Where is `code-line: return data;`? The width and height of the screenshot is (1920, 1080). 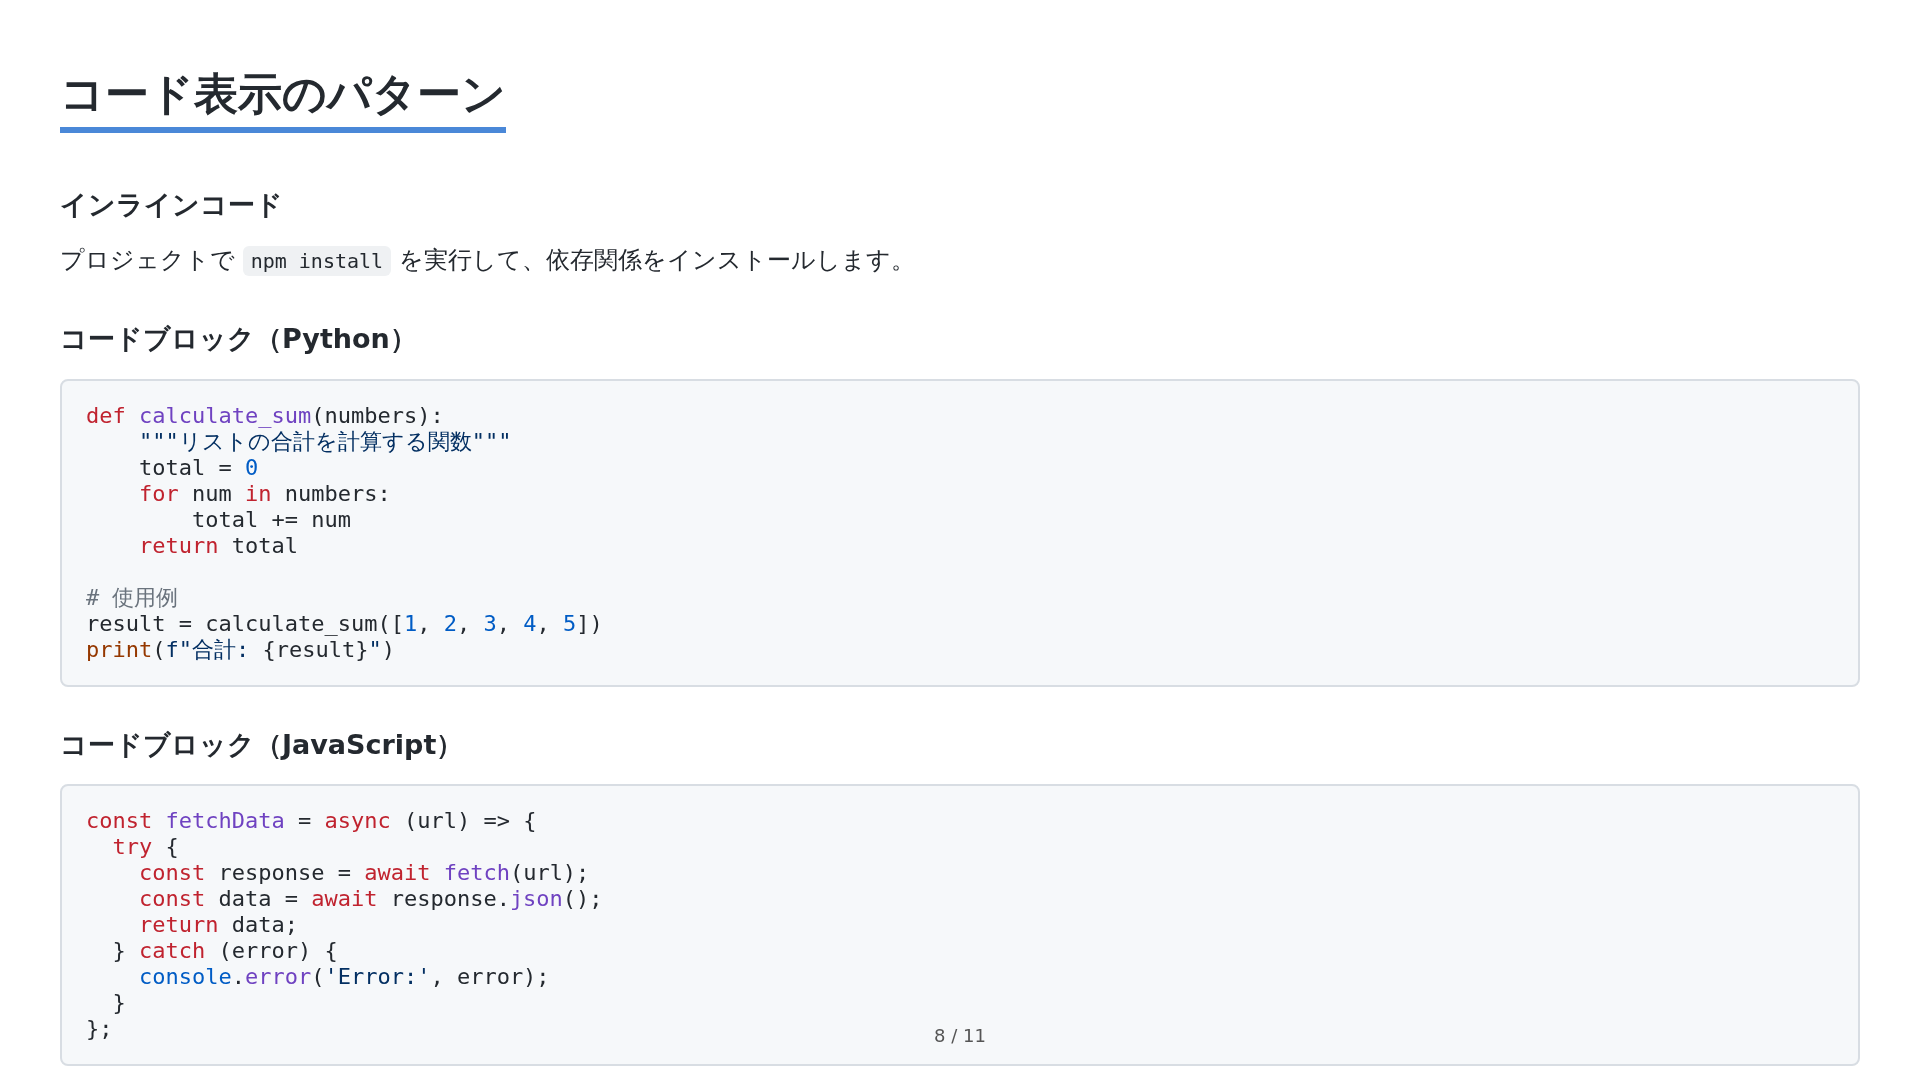 code-line: return data; is located at coordinates (217, 924).